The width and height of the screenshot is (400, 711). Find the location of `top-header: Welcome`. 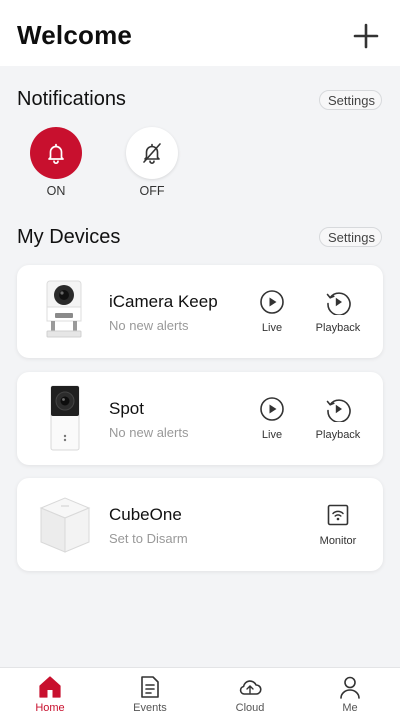

top-header: Welcome is located at coordinates (200, 33).